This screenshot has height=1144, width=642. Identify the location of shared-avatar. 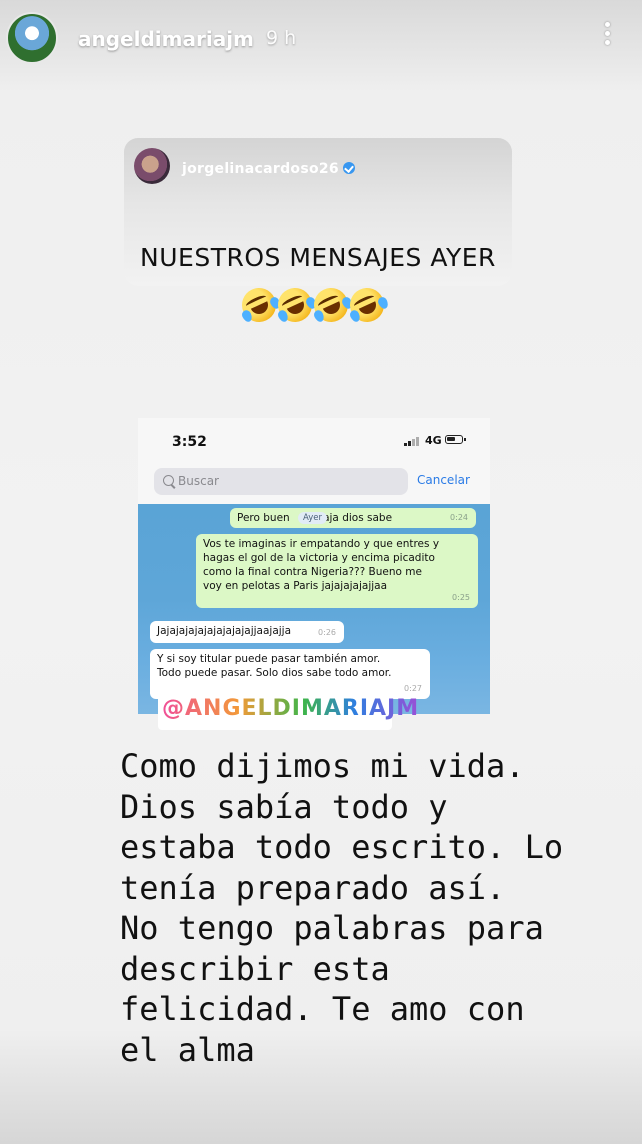
(152, 166).